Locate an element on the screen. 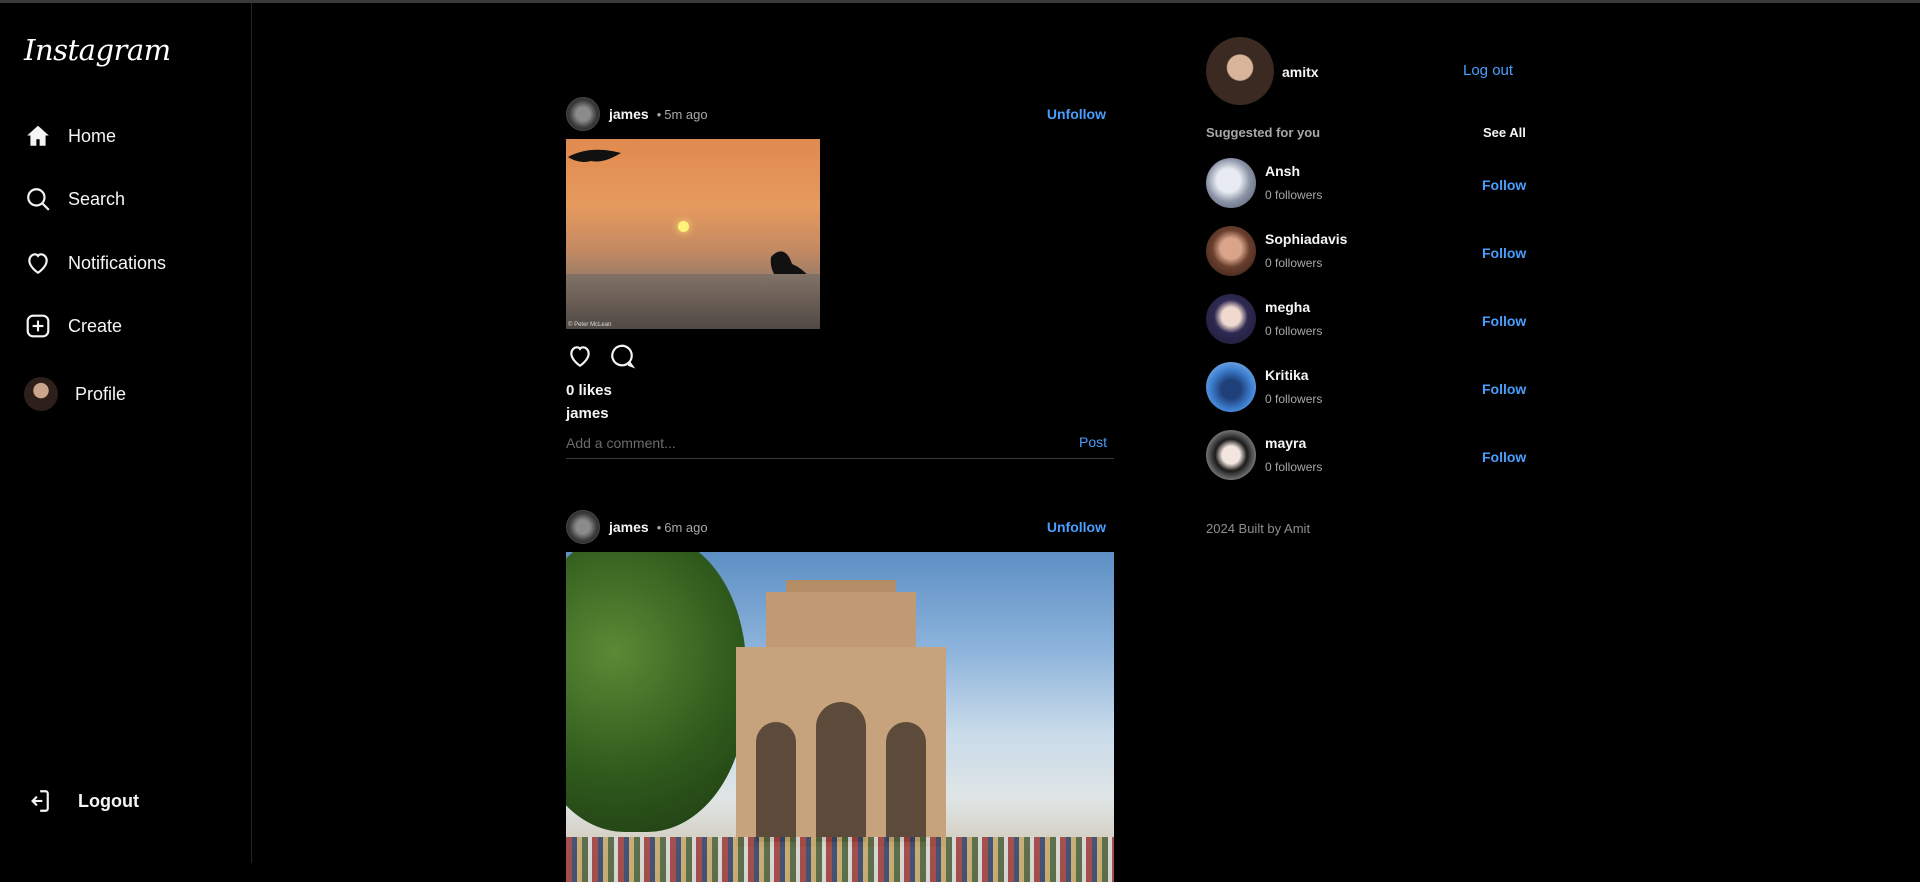  post-image is located at coordinates (840, 717).